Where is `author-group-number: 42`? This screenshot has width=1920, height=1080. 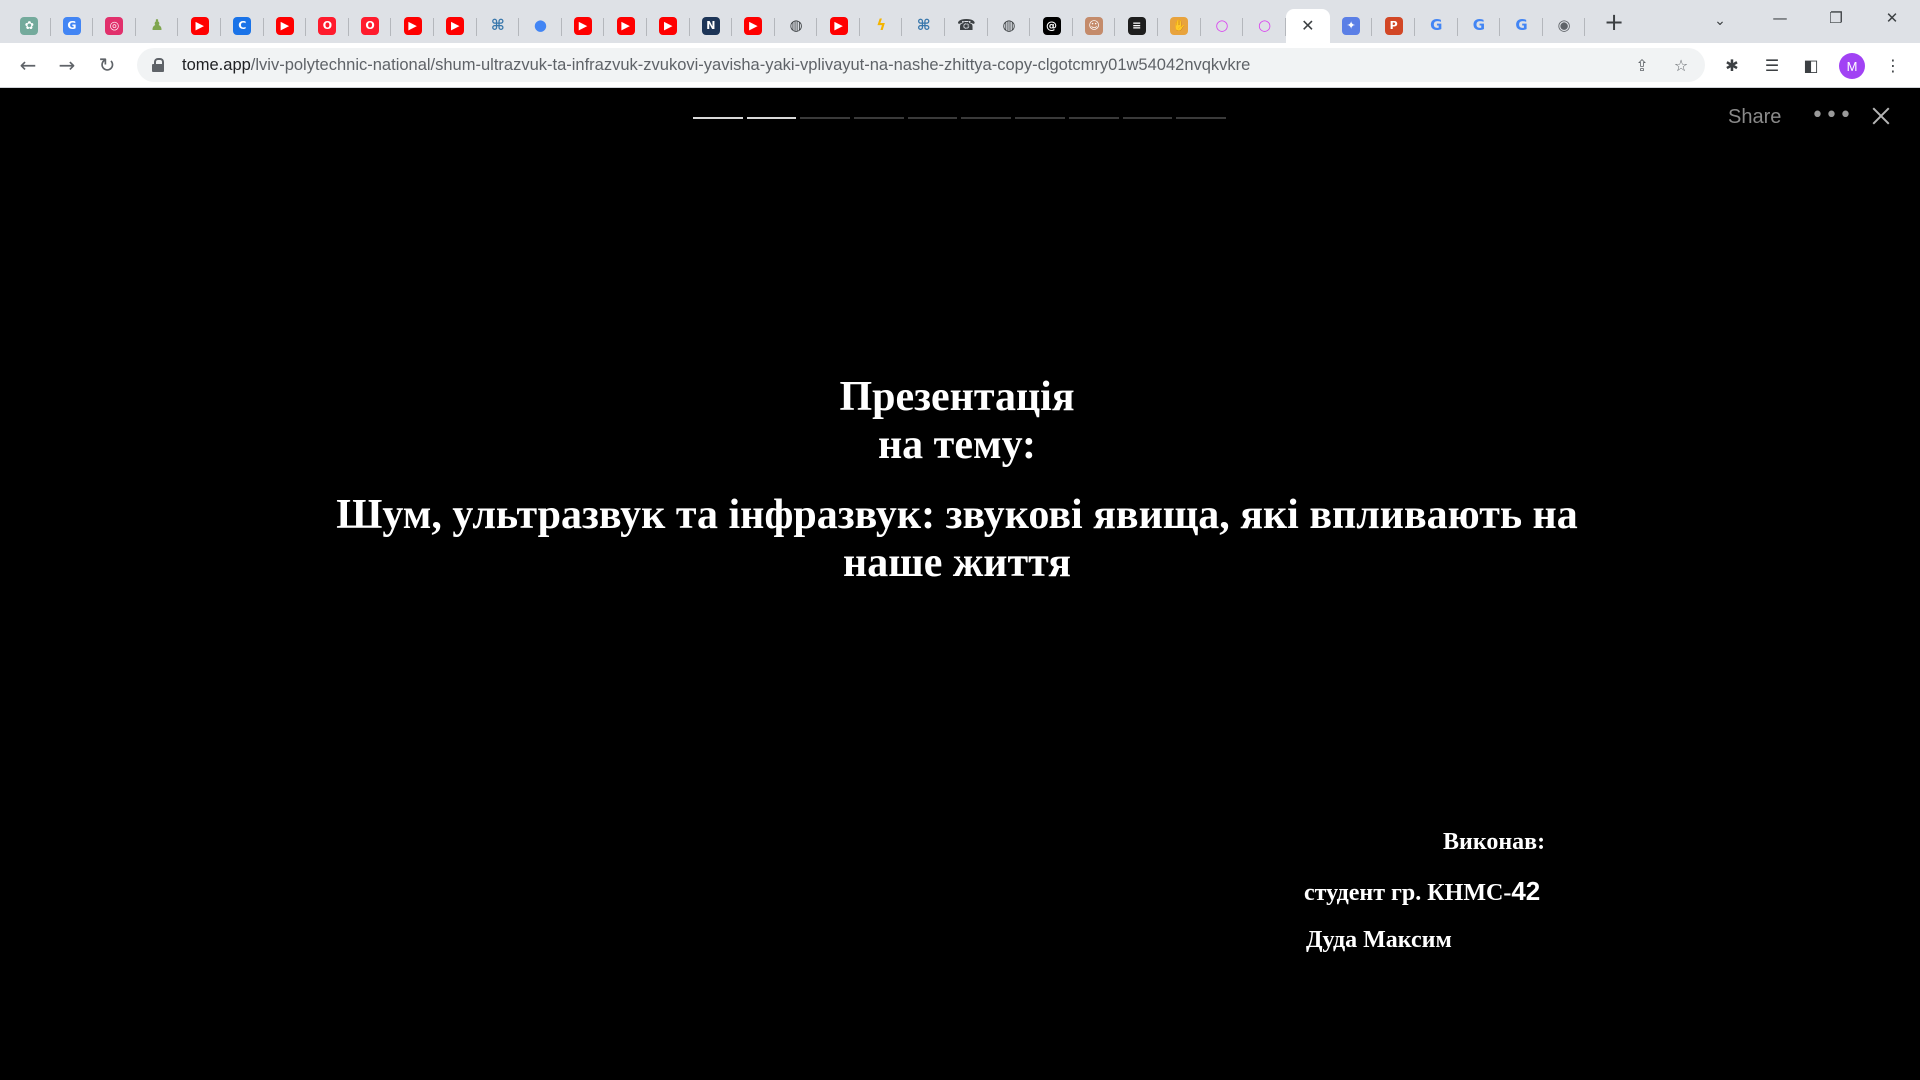 author-group-number: 42 is located at coordinates (1526, 891).